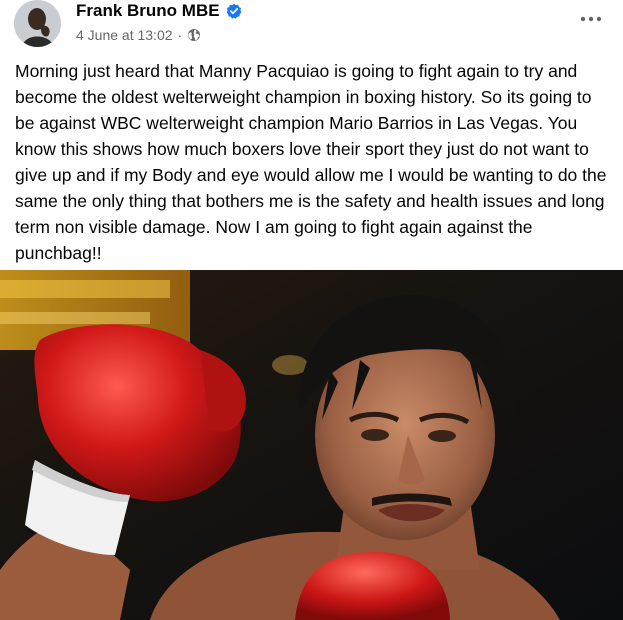  I want to click on more-horizontal-icon, so click(591, 18).